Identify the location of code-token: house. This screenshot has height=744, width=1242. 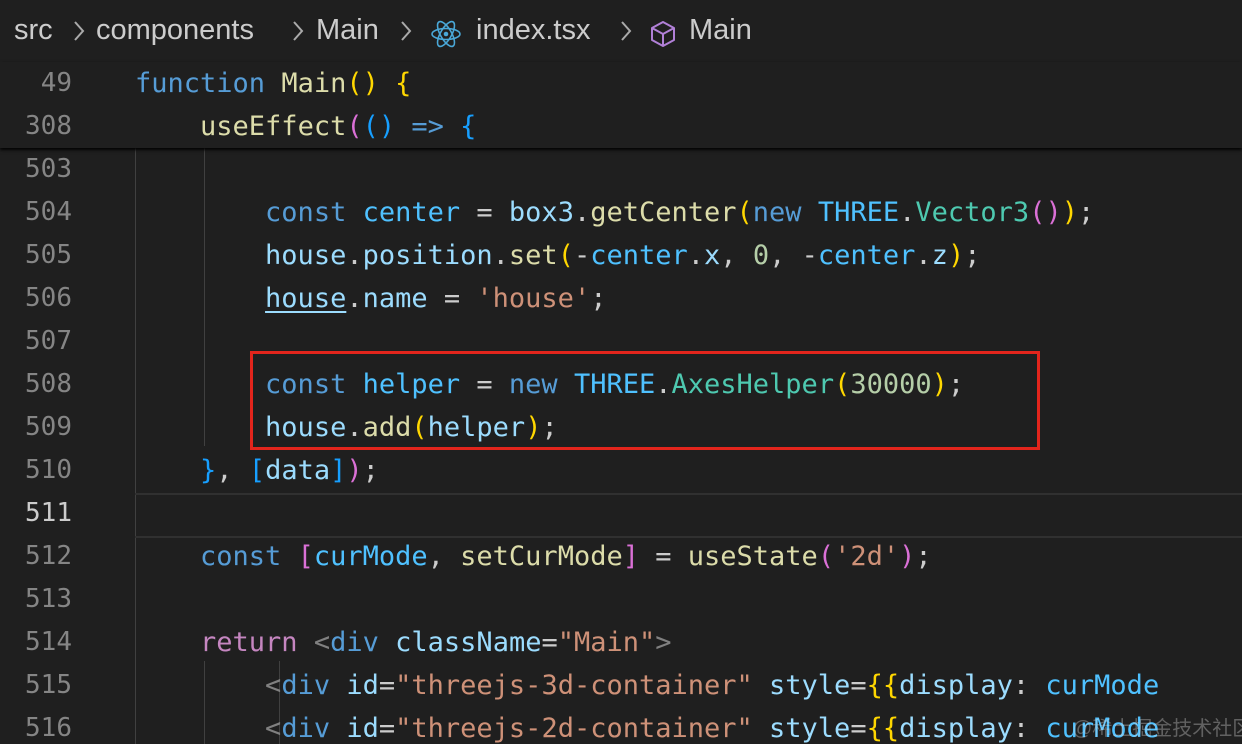
(306, 255).